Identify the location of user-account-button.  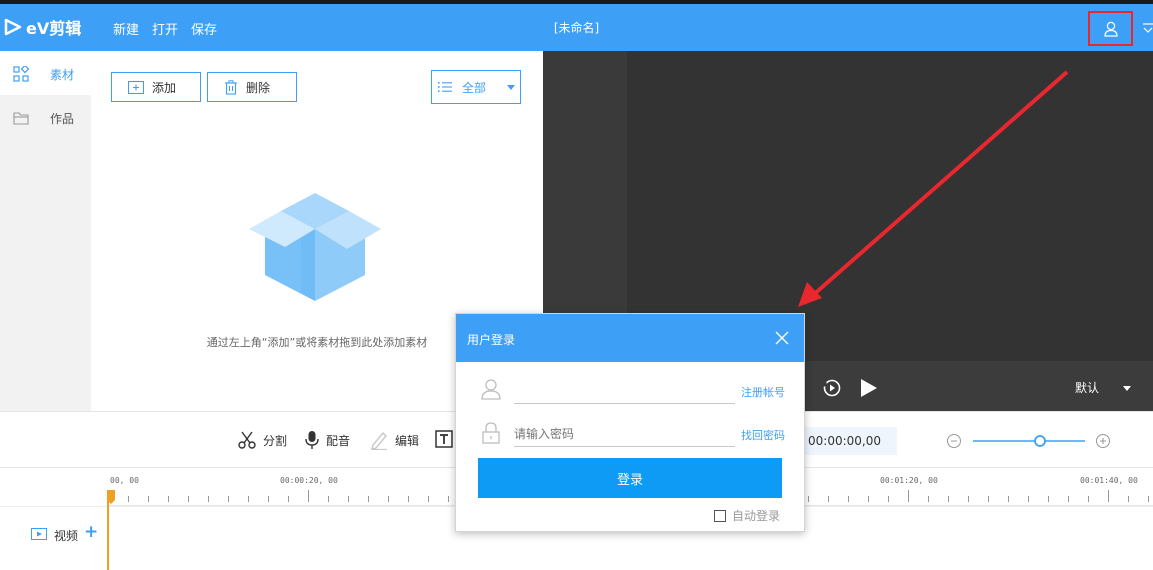
(1110, 28).